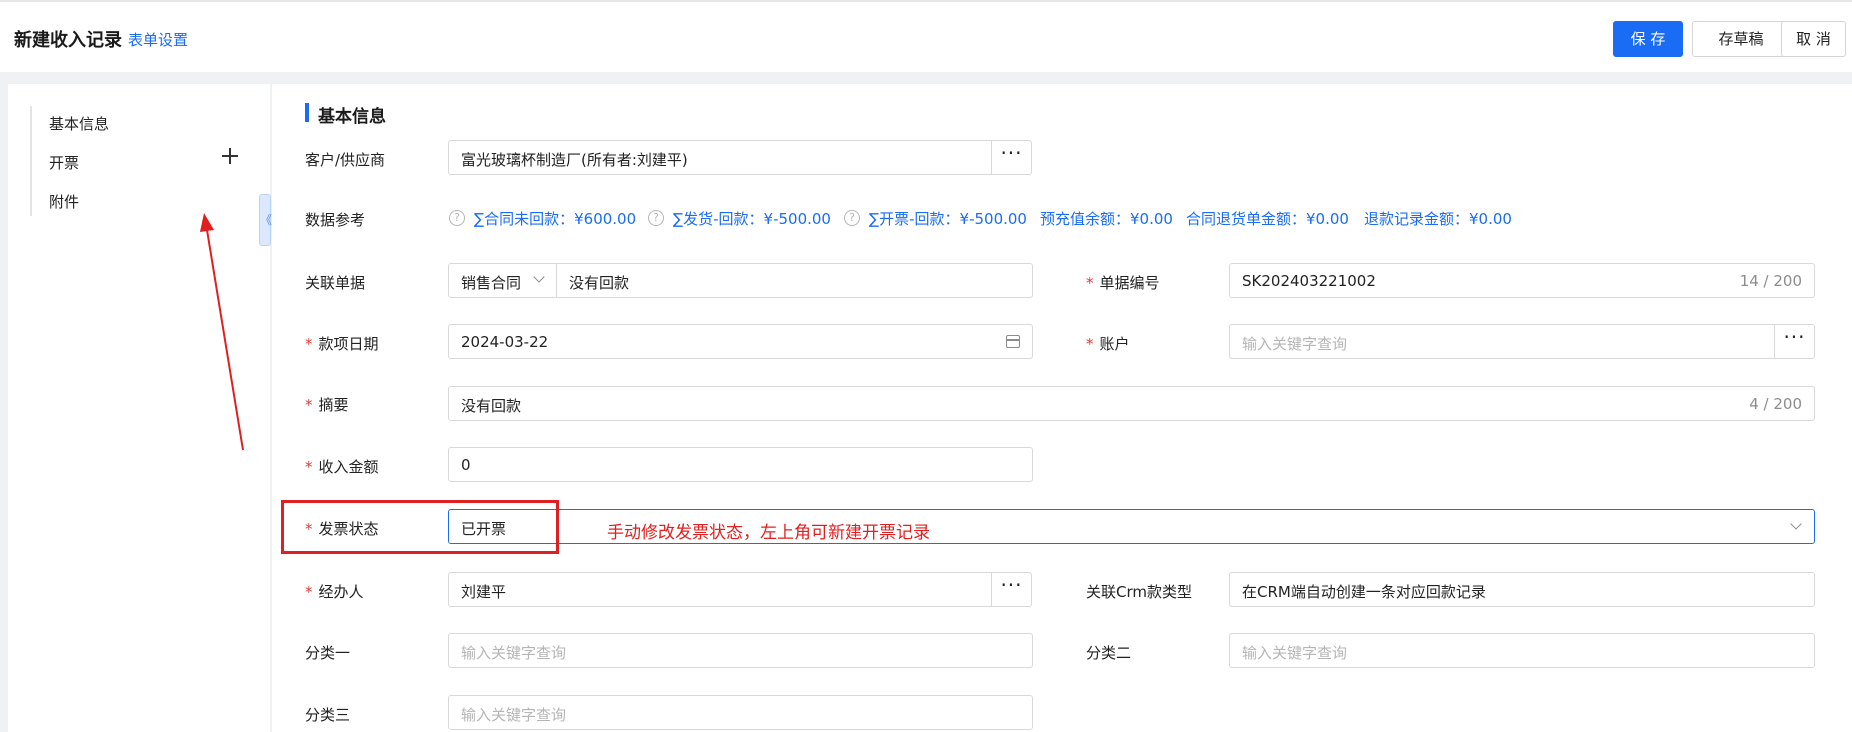 This screenshot has height=732, width=1852. What do you see at coordinates (64, 162) in the screenshot?
I see `nav-item-invoice: 开票` at bounding box center [64, 162].